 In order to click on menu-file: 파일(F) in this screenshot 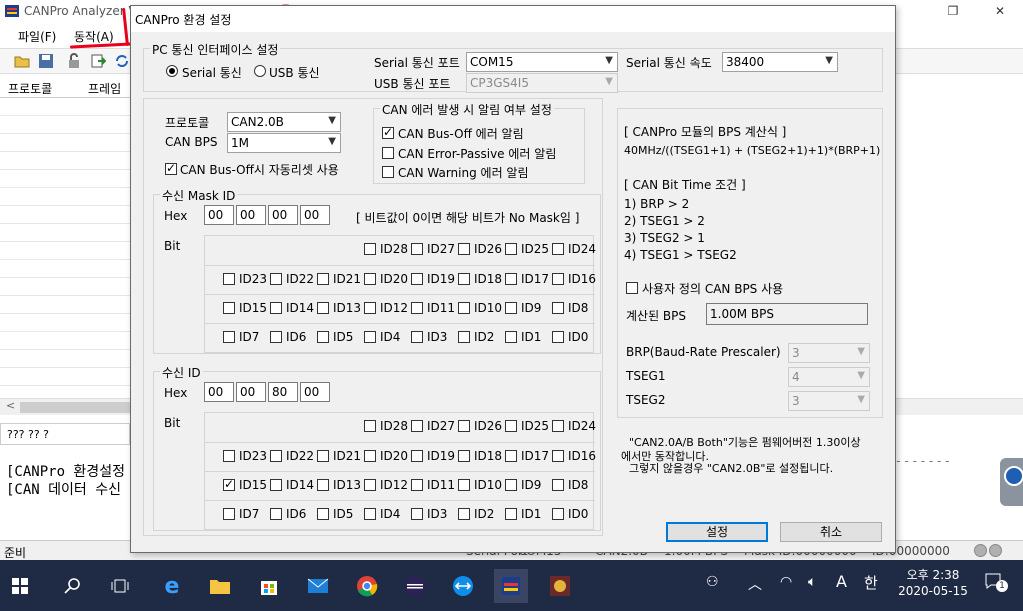, I will do `click(37, 36)`.